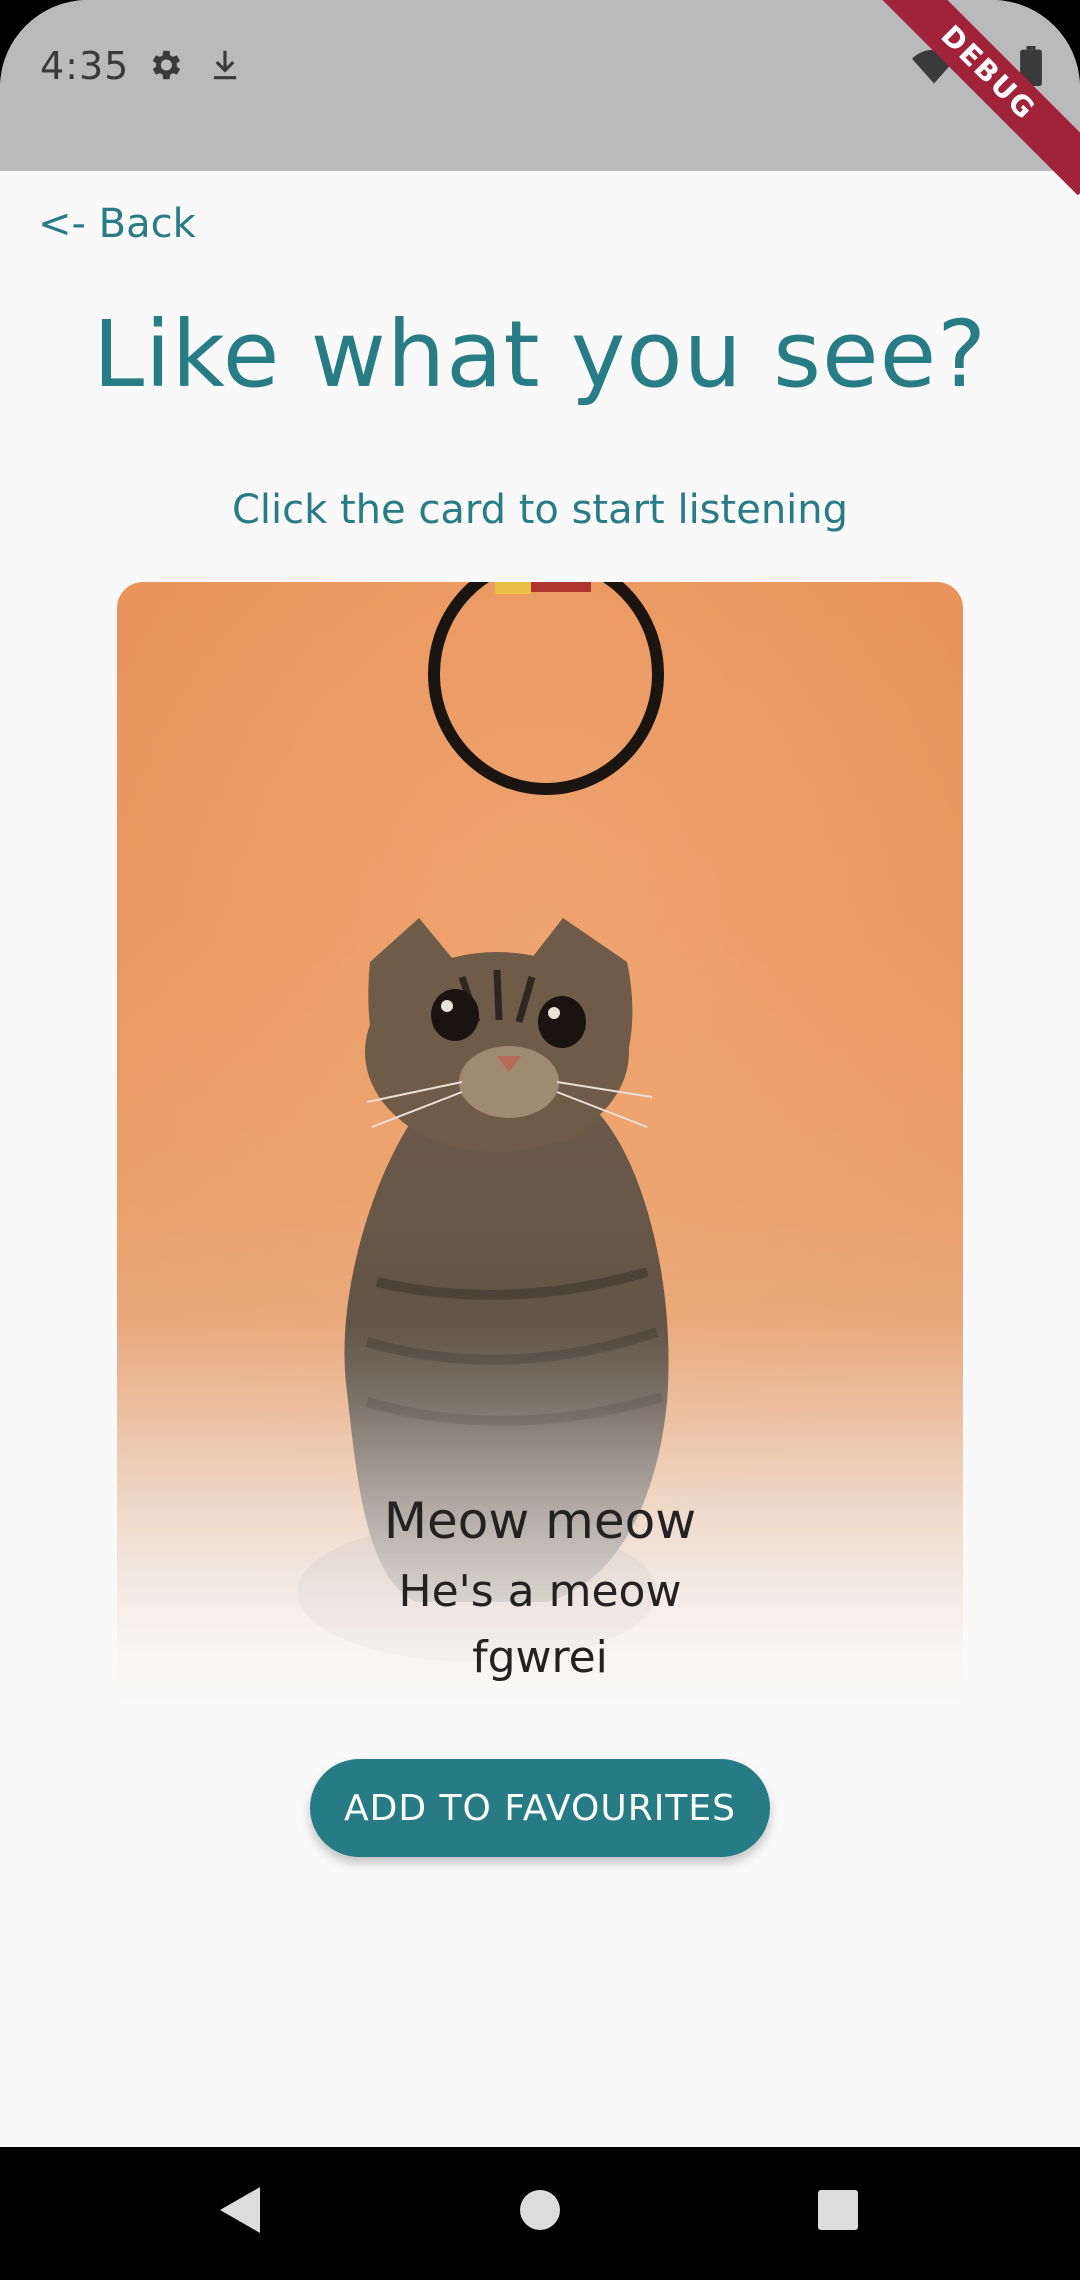 The height and width of the screenshot is (2280, 1080). What do you see at coordinates (540, 1657) in the screenshot?
I see `card-extra-text: fgwrei` at bounding box center [540, 1657].